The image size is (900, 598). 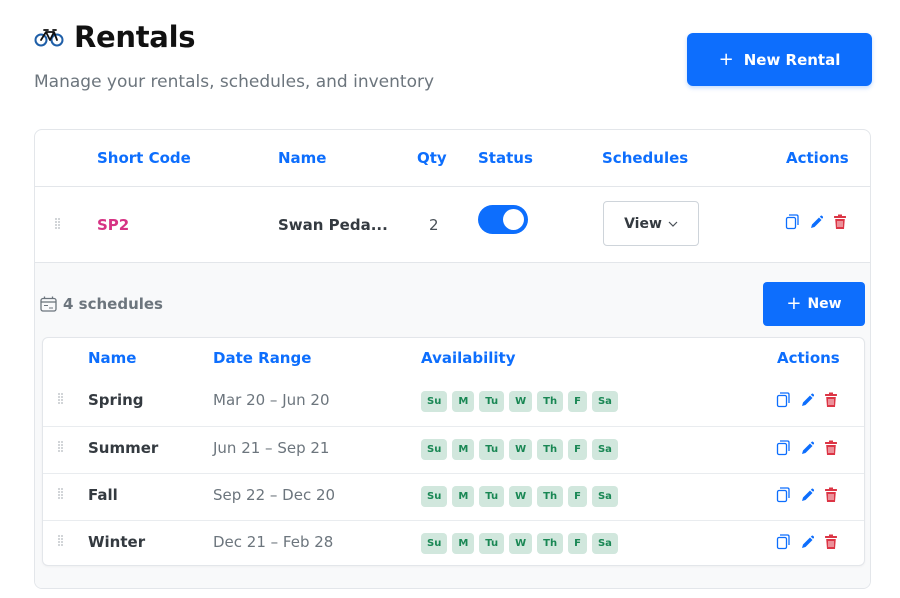 What do you see at coordinates (824, 304) in the screenshot?
I see `new-schedule-label: New` at bounding box center [824, 304].